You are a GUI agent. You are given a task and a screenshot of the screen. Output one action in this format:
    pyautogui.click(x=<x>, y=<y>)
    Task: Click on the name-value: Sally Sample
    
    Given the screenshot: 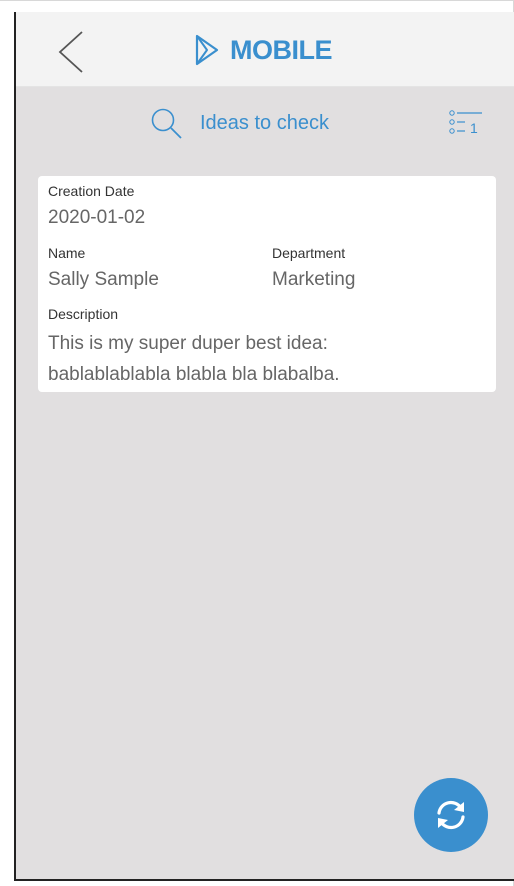 What is the action you would take?
    pyautogui.click(x=103, y=279)
    